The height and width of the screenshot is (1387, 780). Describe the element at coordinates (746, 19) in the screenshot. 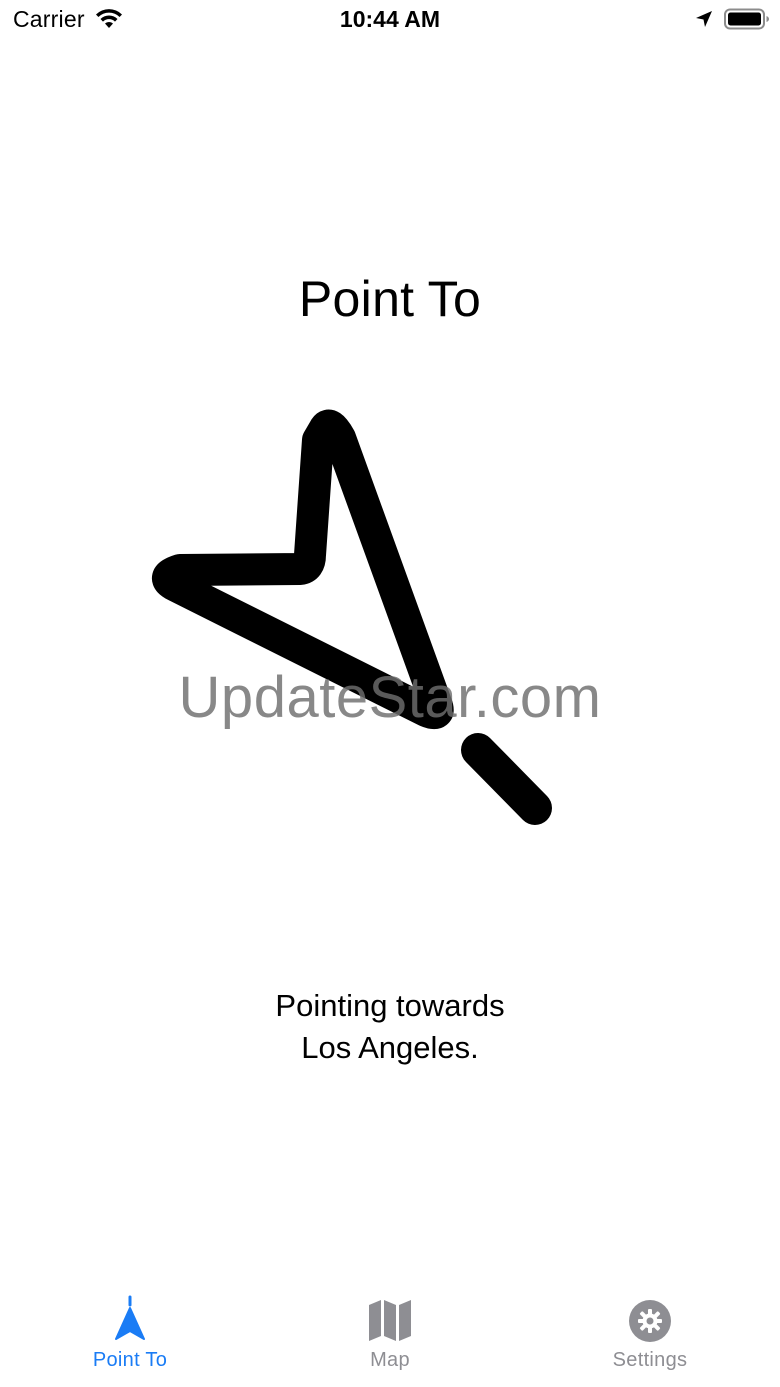

I see `battery-icon` at that location.